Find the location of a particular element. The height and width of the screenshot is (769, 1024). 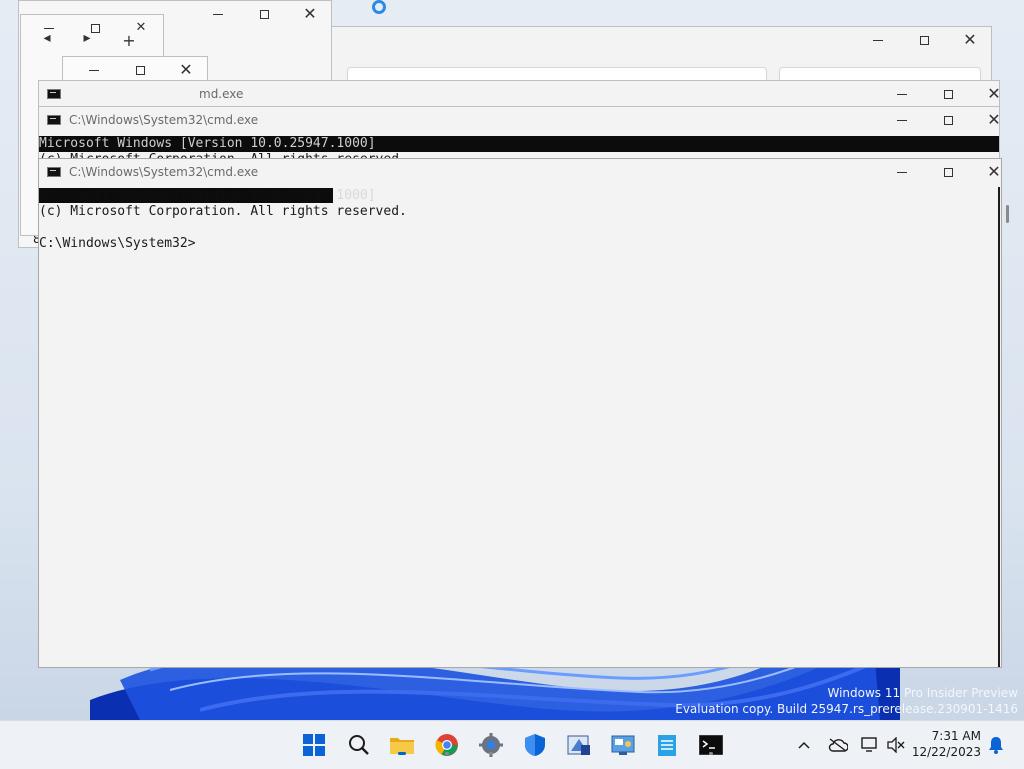

taskbar: 7:31 AM 12/22/2023 is located at coordinates (512, 744).